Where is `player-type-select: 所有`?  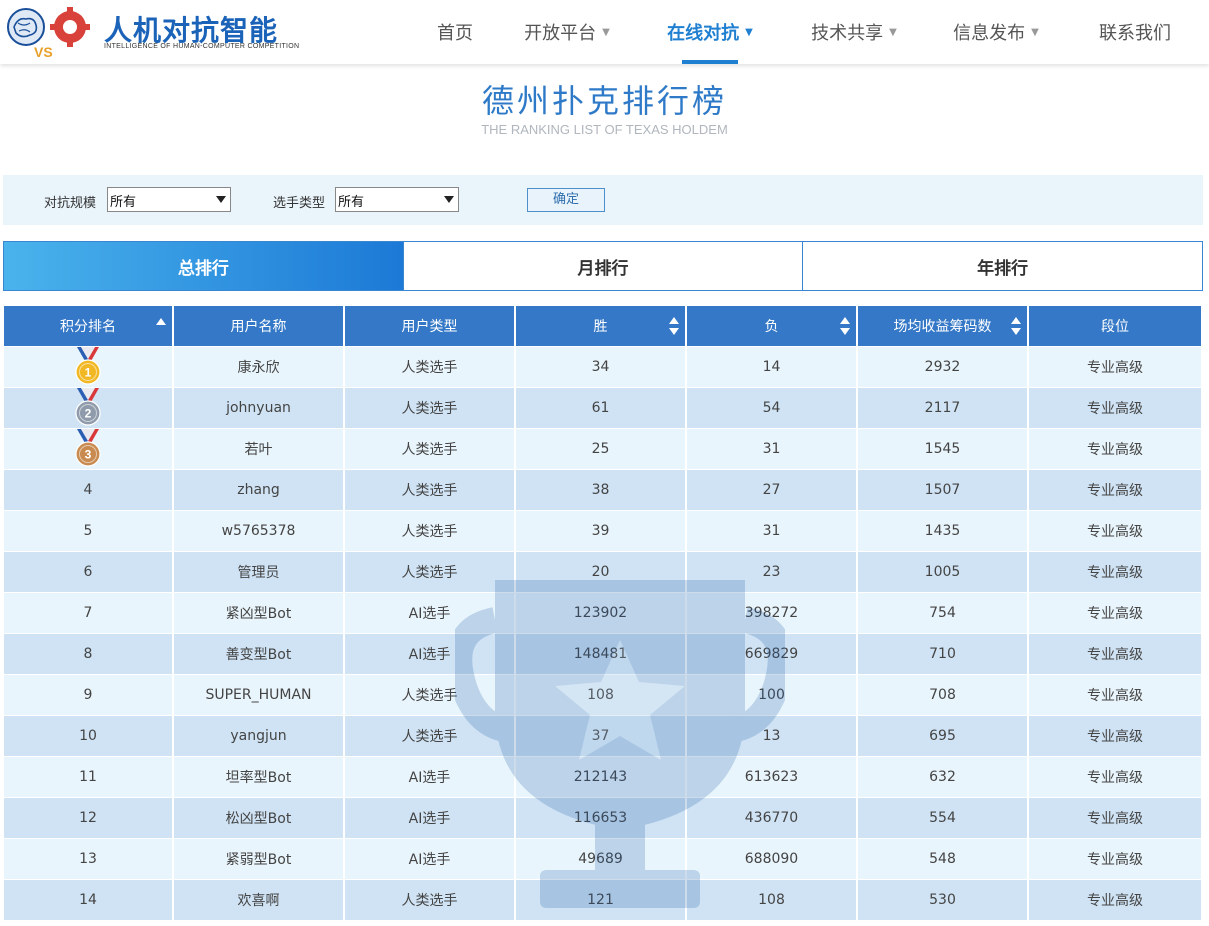
player-type-select: 所有 is located at coordinates (397, 199).